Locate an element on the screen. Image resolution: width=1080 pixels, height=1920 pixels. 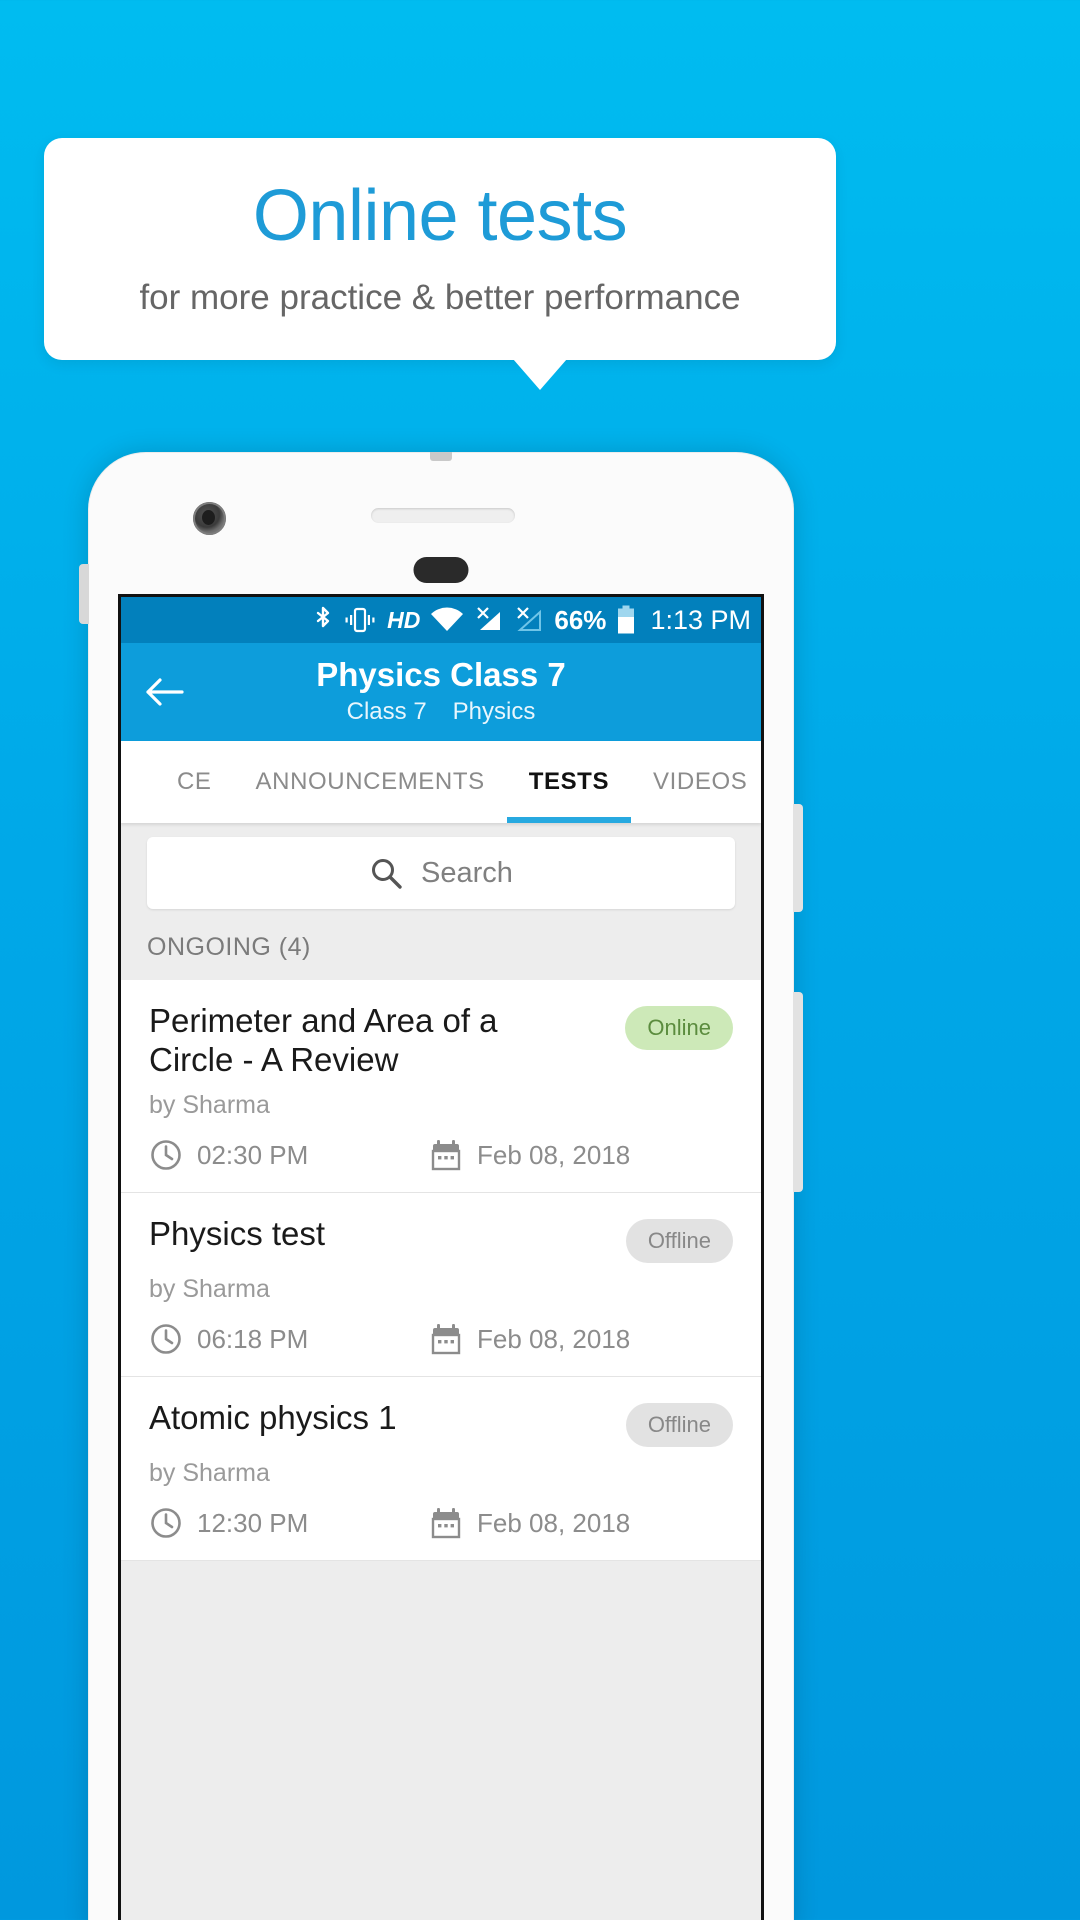
test-time: 12:30 PM is located at coordinates (289, 1523).